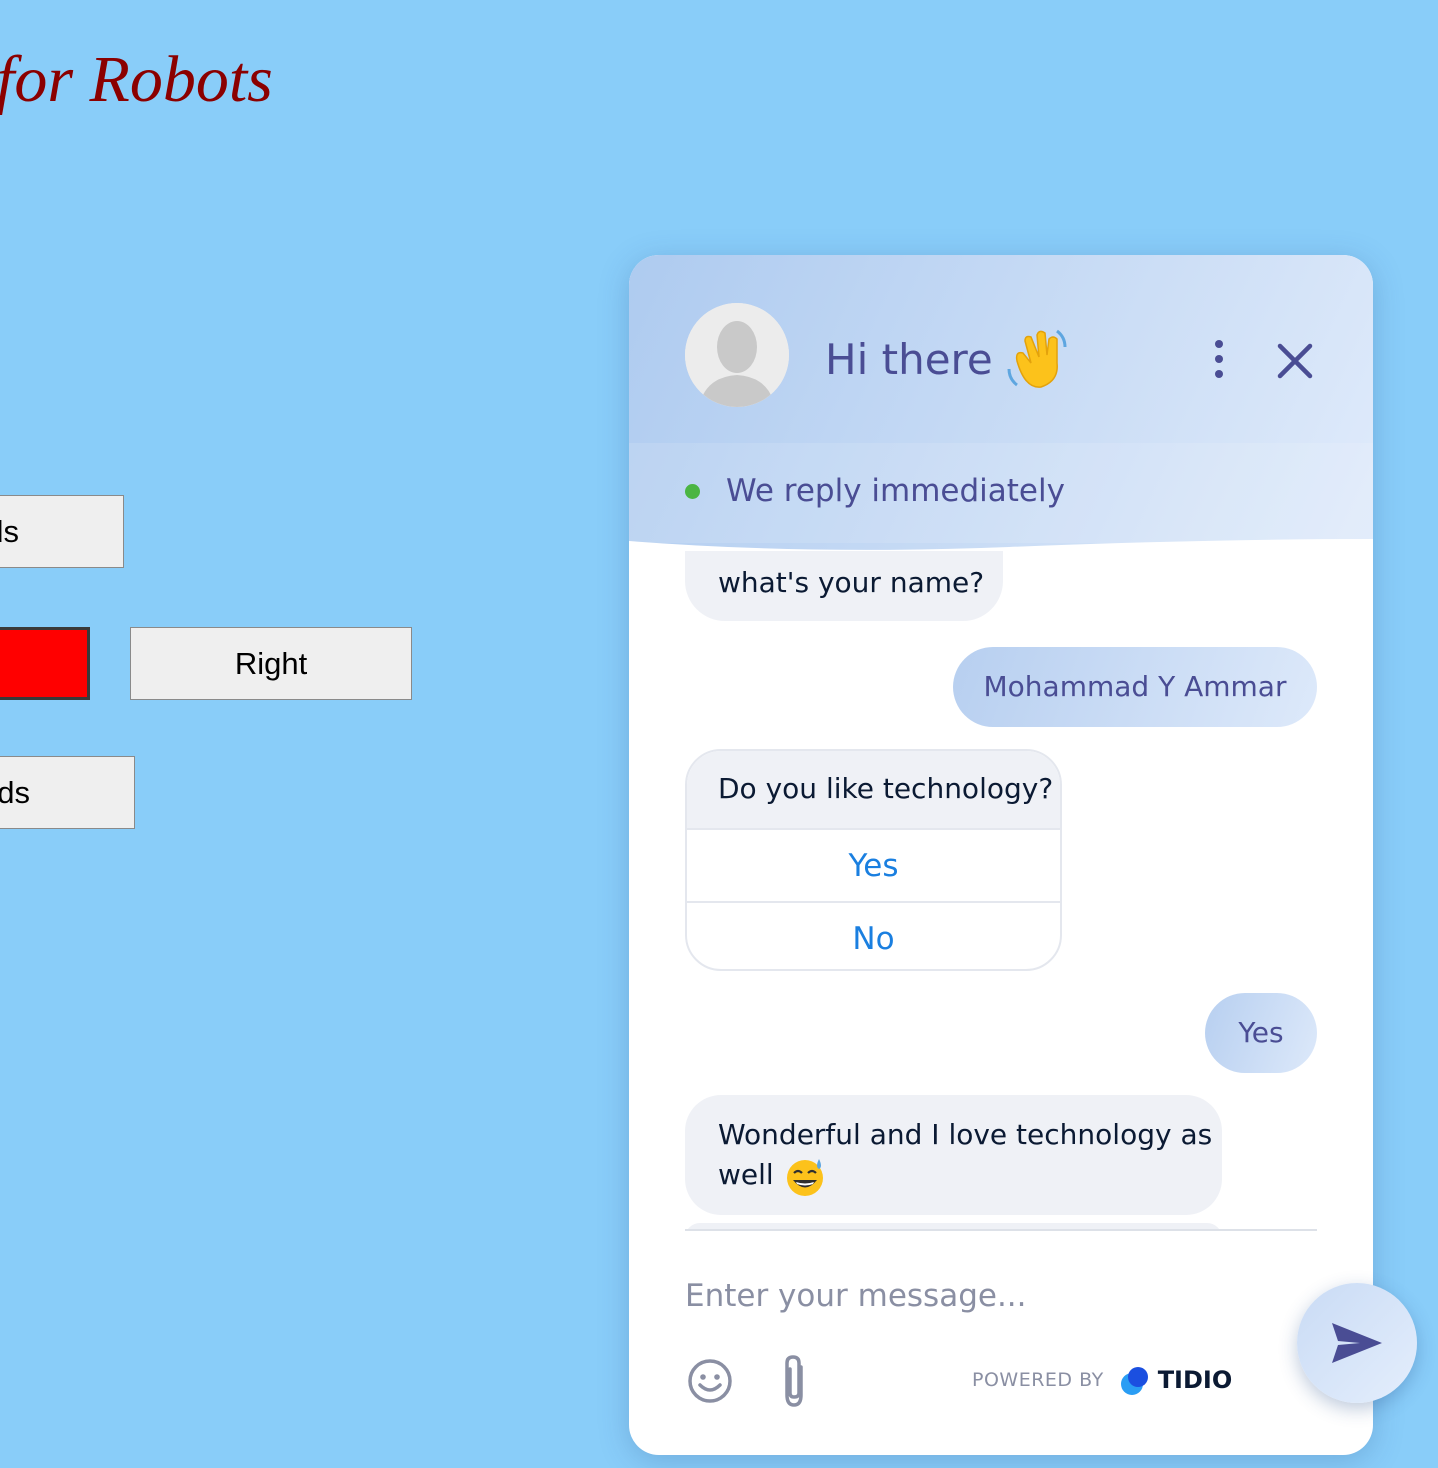 The height and width of the screenshot is (1468, 1438). I want to click on avatar, so click(737, 355).